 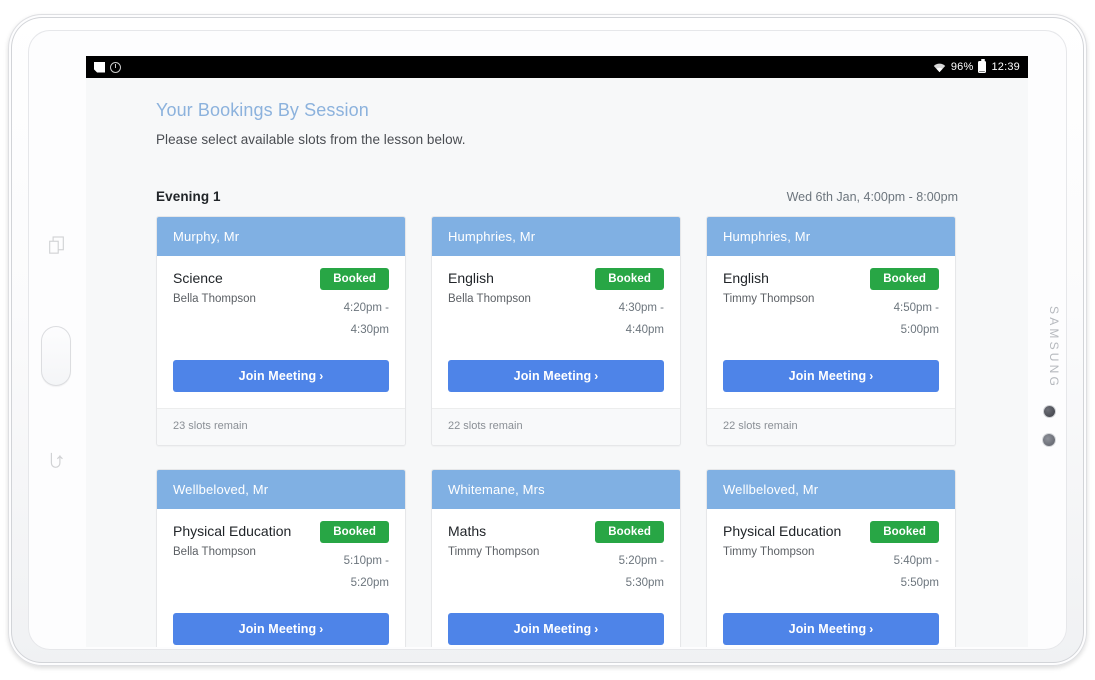 What do you see at coordinates (56, 460) in the screenshot?
I see `back-icon` at bounding box center [56, 460].